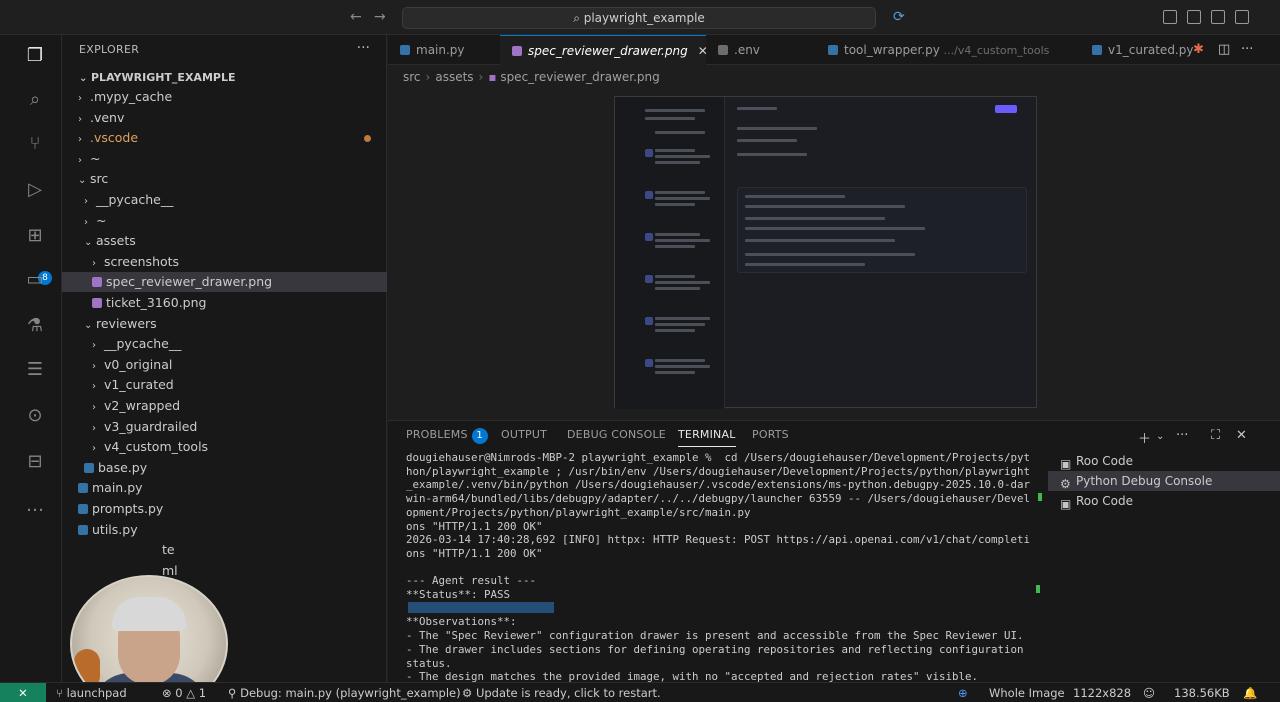 The width and height of the screenshot is (1280, 702). What do you see at coordinates (35, 416) in the screenshot?
I see `git-graph-icon: ⊙` at bounding box center [35, 416].